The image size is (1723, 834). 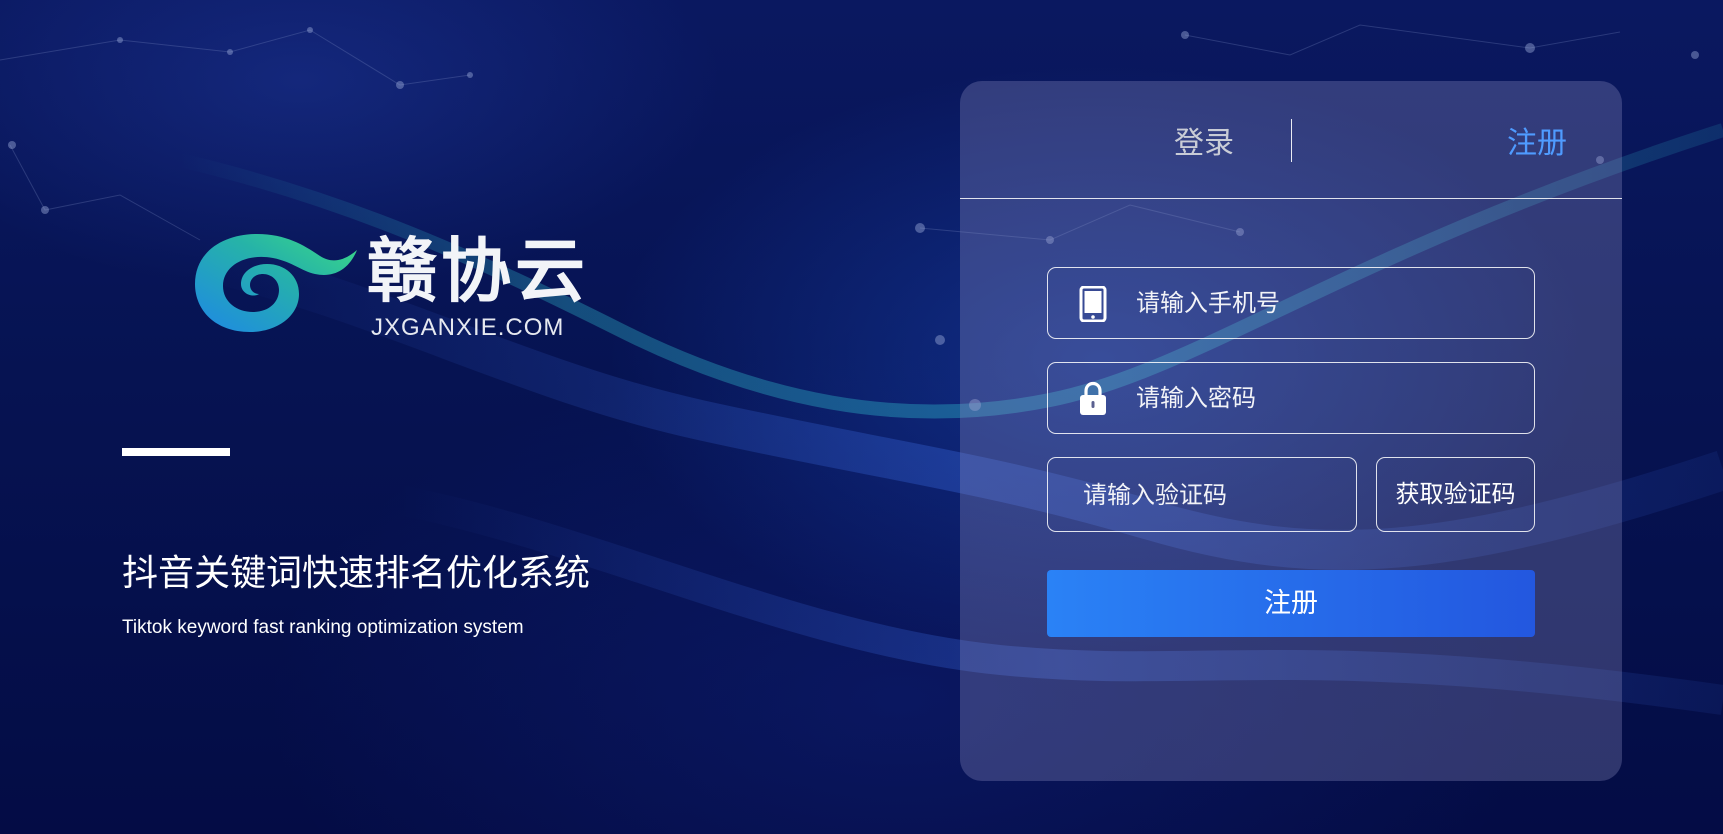 What do you see at coordinates (176, 452) in the screenshot?
I see `accent-divider` at bounding box center [176, 452].